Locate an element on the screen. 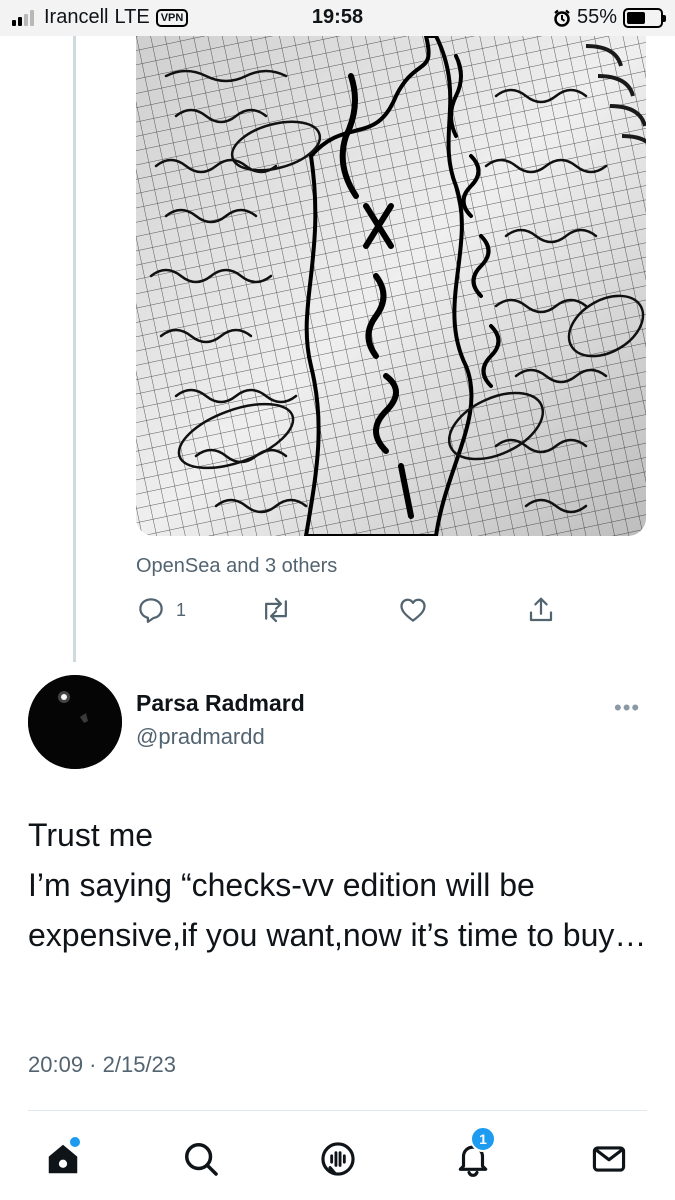 The width and height of the screenshot is (675, 1200). tweet-timestamp: 20:09 · 2/15/23 is located at coordinates (102, 1065).